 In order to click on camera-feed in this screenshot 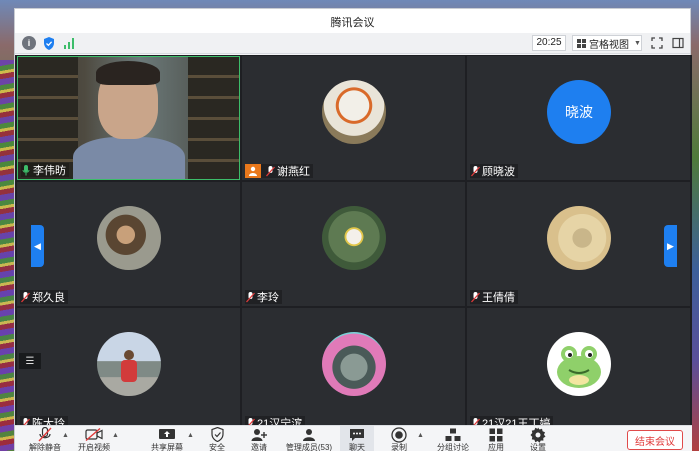, I will do `click(128, 118)`.